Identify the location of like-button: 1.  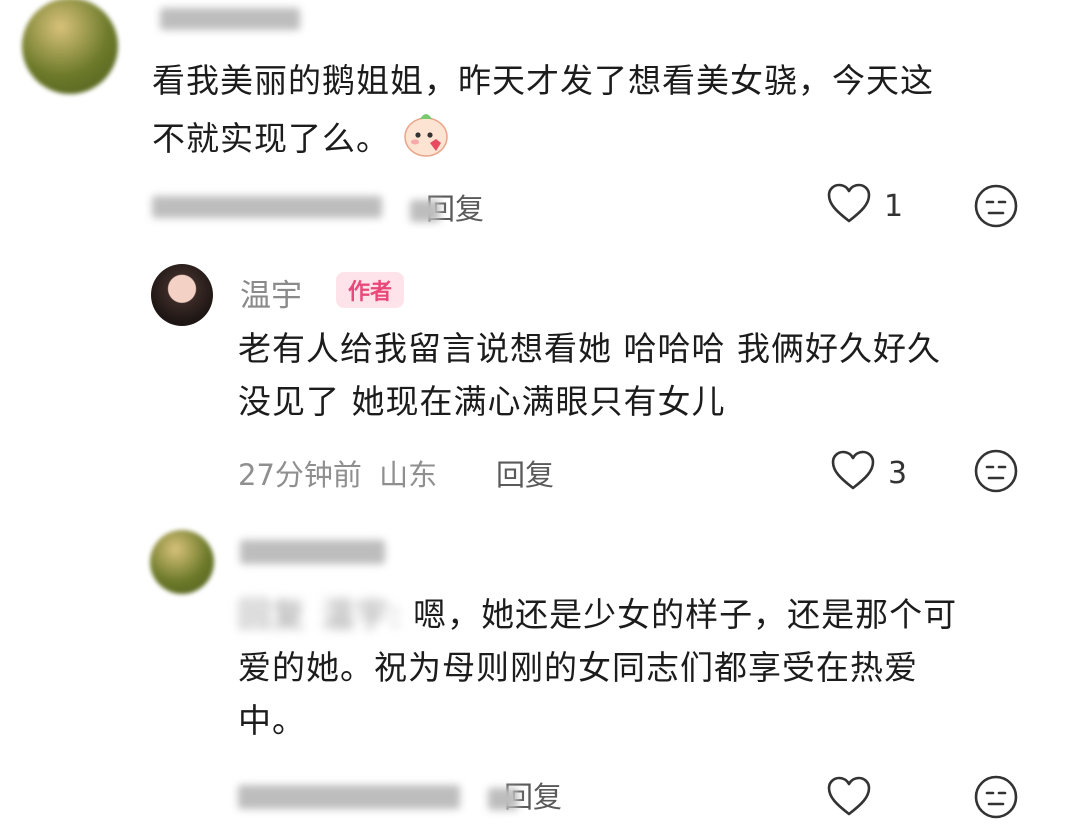
(864, 206).